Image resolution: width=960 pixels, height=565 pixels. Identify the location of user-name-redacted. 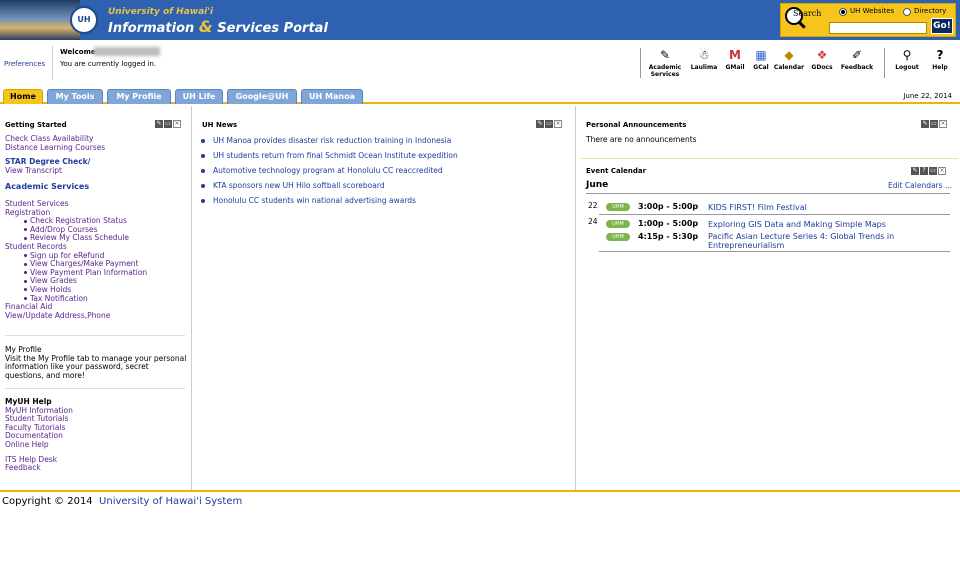
(127, 51).